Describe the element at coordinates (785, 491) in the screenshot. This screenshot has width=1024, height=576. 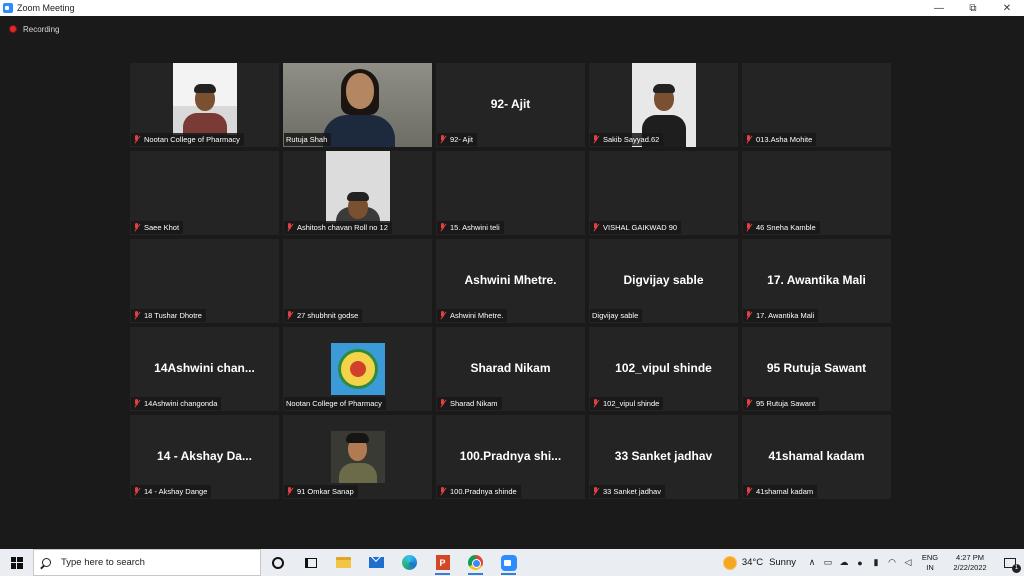
I see `participant-name: 41shamal kadam` at that location.